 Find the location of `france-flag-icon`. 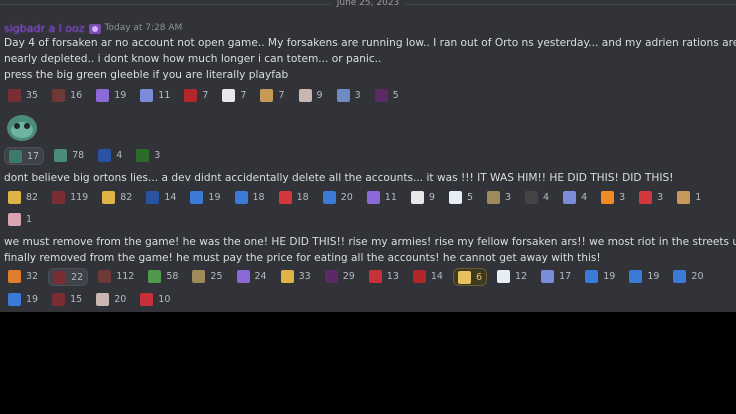

france-flag-icon is located at coordinates (105, 155).